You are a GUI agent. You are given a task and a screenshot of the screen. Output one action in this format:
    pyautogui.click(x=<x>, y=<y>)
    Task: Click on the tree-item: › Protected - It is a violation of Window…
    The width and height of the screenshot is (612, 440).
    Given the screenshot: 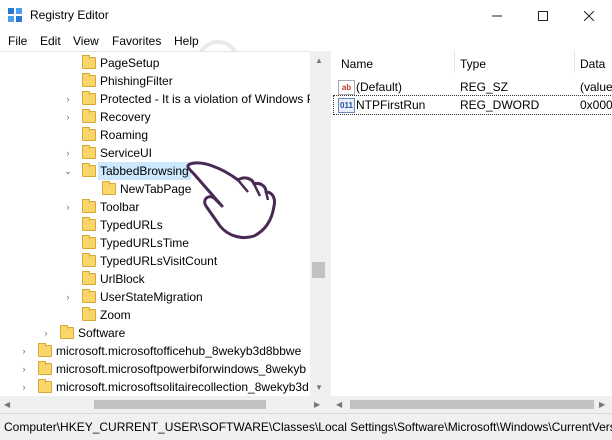 What is the action you would take?
    pyautogui.click(x=155, y=99)
    